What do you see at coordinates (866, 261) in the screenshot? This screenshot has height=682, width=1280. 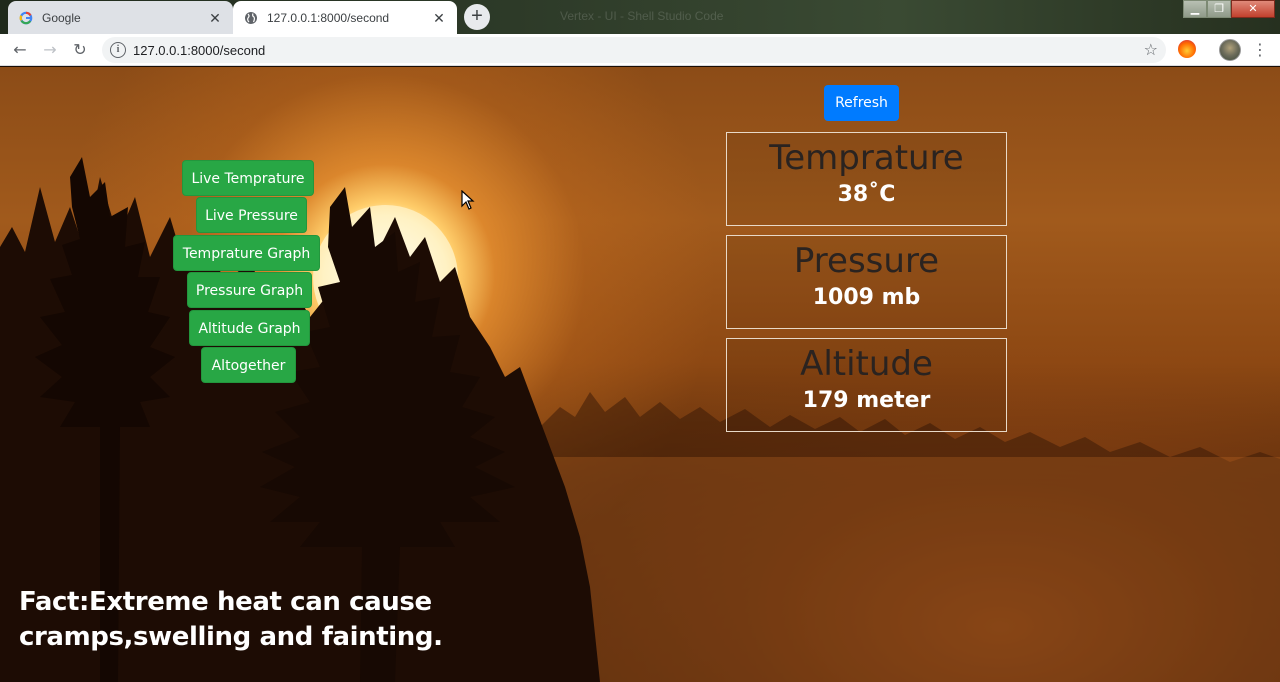 I see `card-title: Pressure` at bounding box center [866, 261].